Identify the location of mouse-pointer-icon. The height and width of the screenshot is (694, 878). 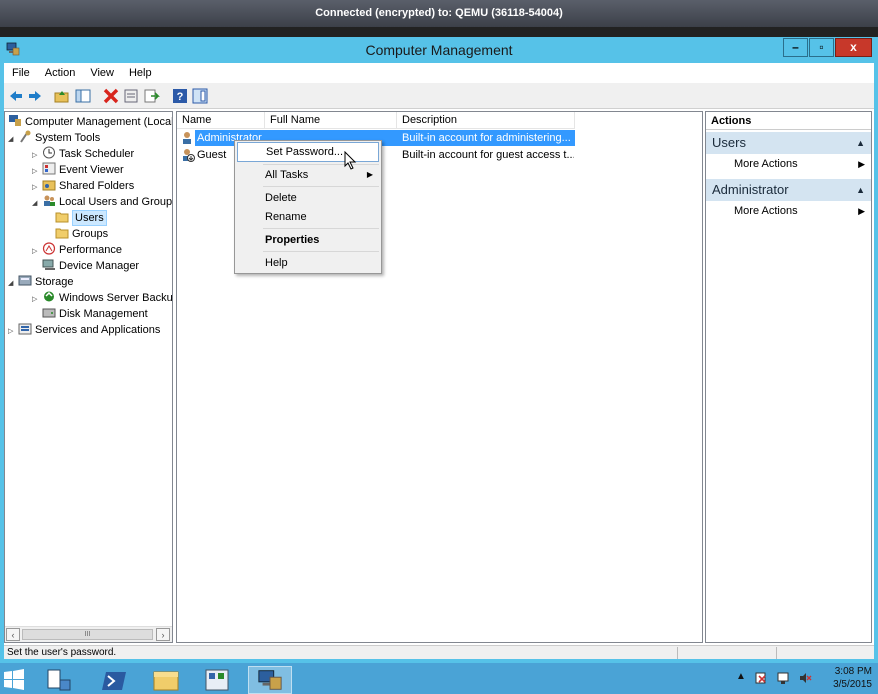
(350, 160).